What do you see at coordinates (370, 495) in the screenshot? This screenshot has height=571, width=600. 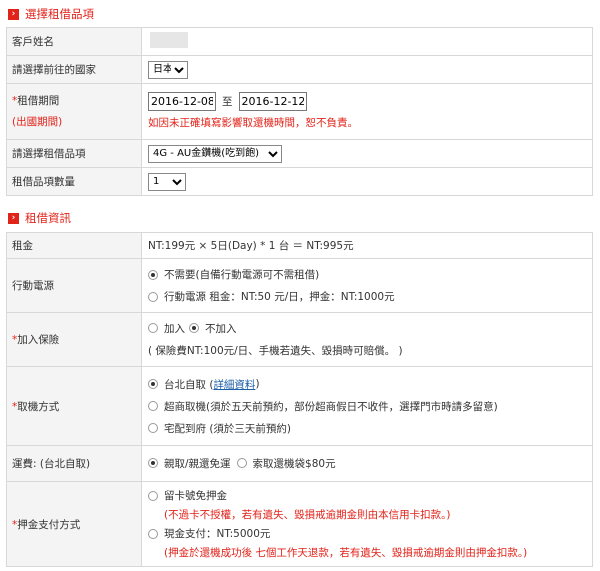 I see `deposit-option-card: 留卡號免押金` at bounding box center [370, 495].